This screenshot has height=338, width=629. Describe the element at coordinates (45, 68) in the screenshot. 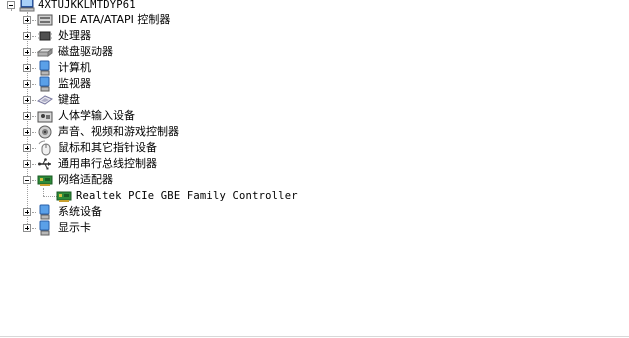

I see `computer-icon` at that location.